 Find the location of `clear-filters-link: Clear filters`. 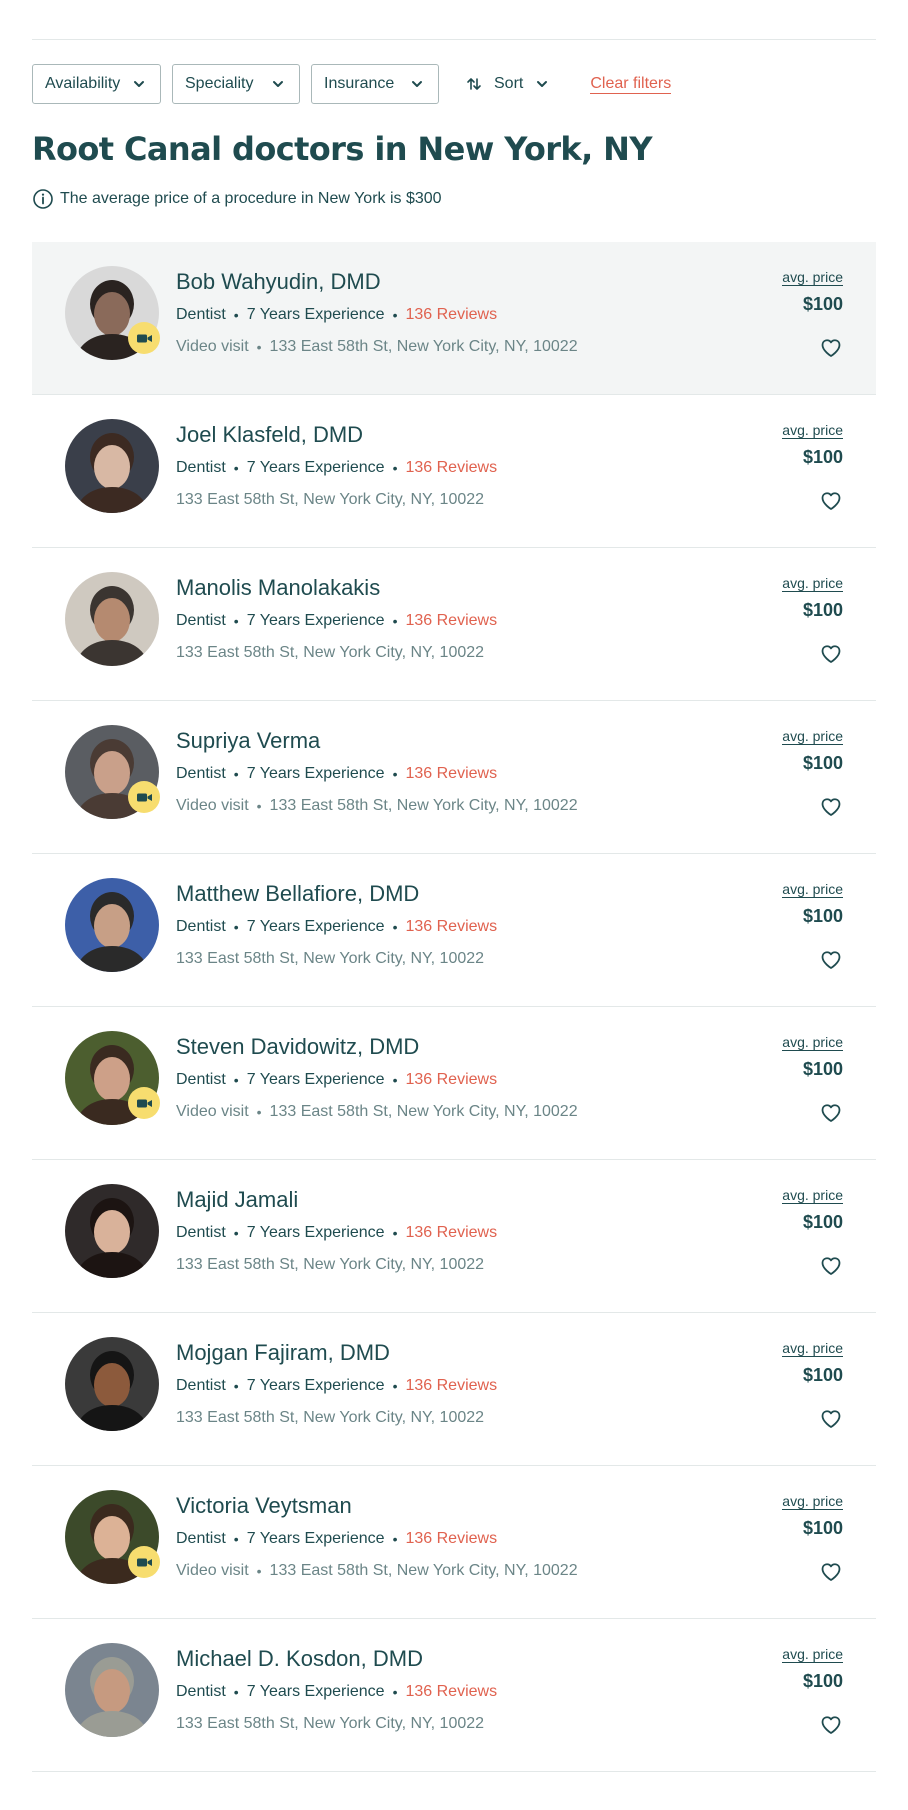

clear-filters-link: Clear filters is located at coordinates (631, 84).